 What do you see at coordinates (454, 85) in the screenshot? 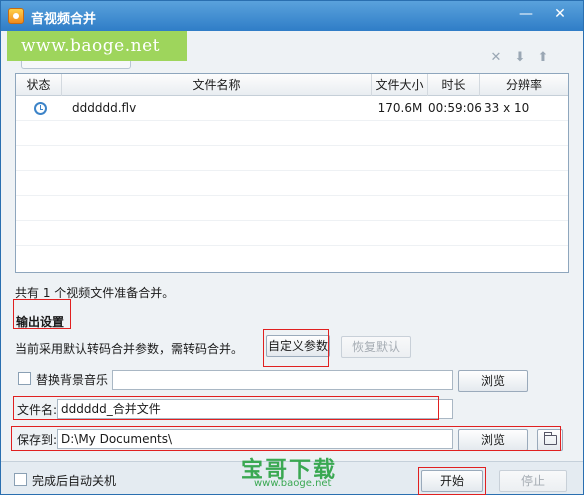
I see `column-header-duration: 时长` at bounding box center [454, 85].